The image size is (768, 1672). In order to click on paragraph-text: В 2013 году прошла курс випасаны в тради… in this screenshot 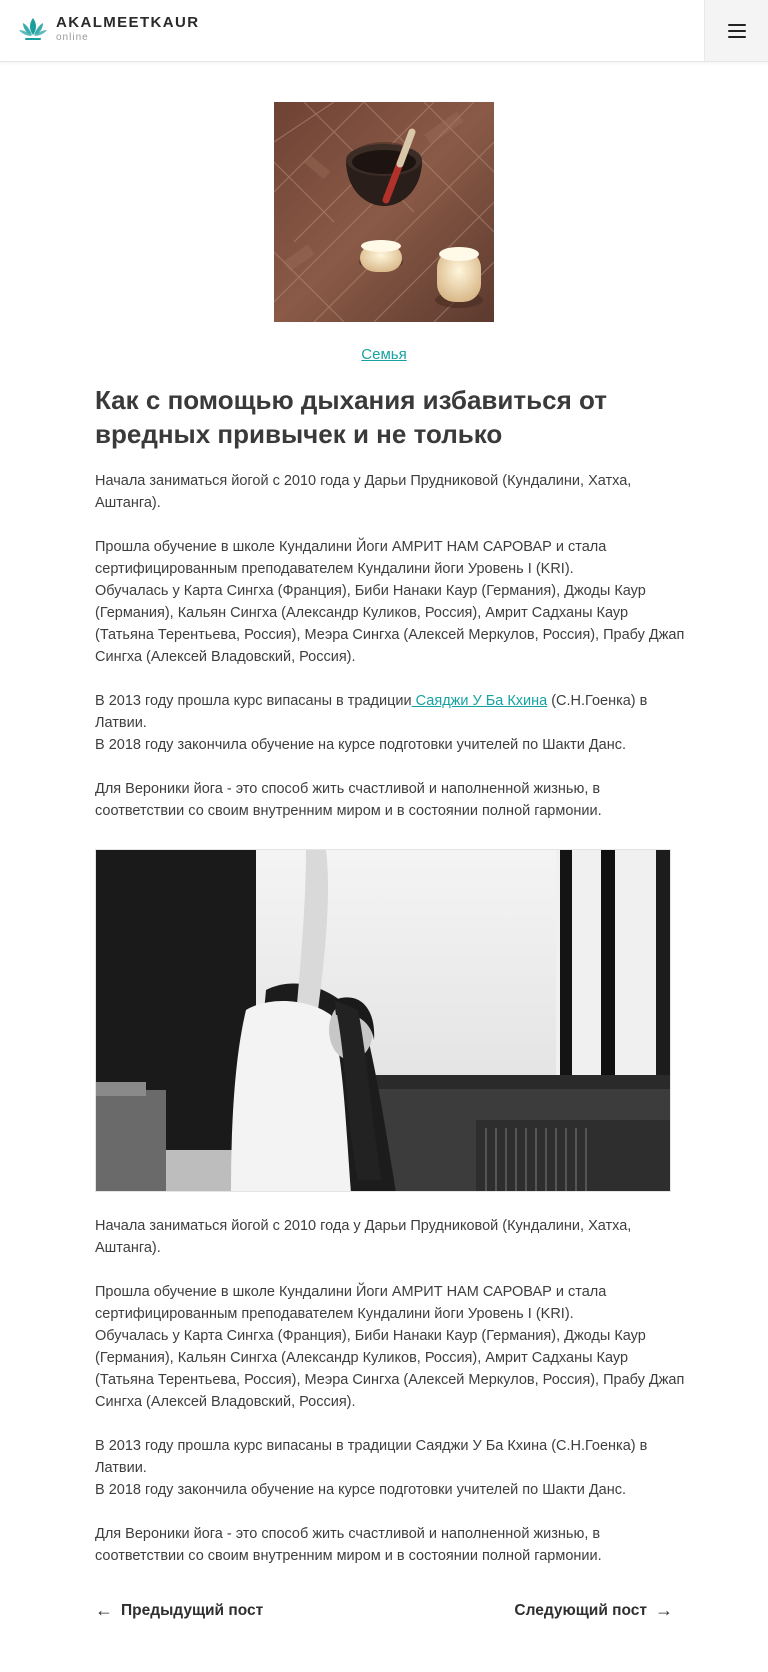, I will do `click(253, 701)`.